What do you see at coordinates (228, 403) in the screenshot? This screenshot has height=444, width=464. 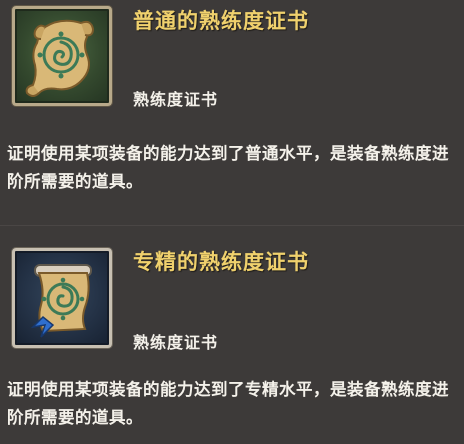 I see `item-description: 证明使用某项装备的能力达到了专精水平，是装备熟练度进阶所需要的道具。` at bounding box center [228, 403].